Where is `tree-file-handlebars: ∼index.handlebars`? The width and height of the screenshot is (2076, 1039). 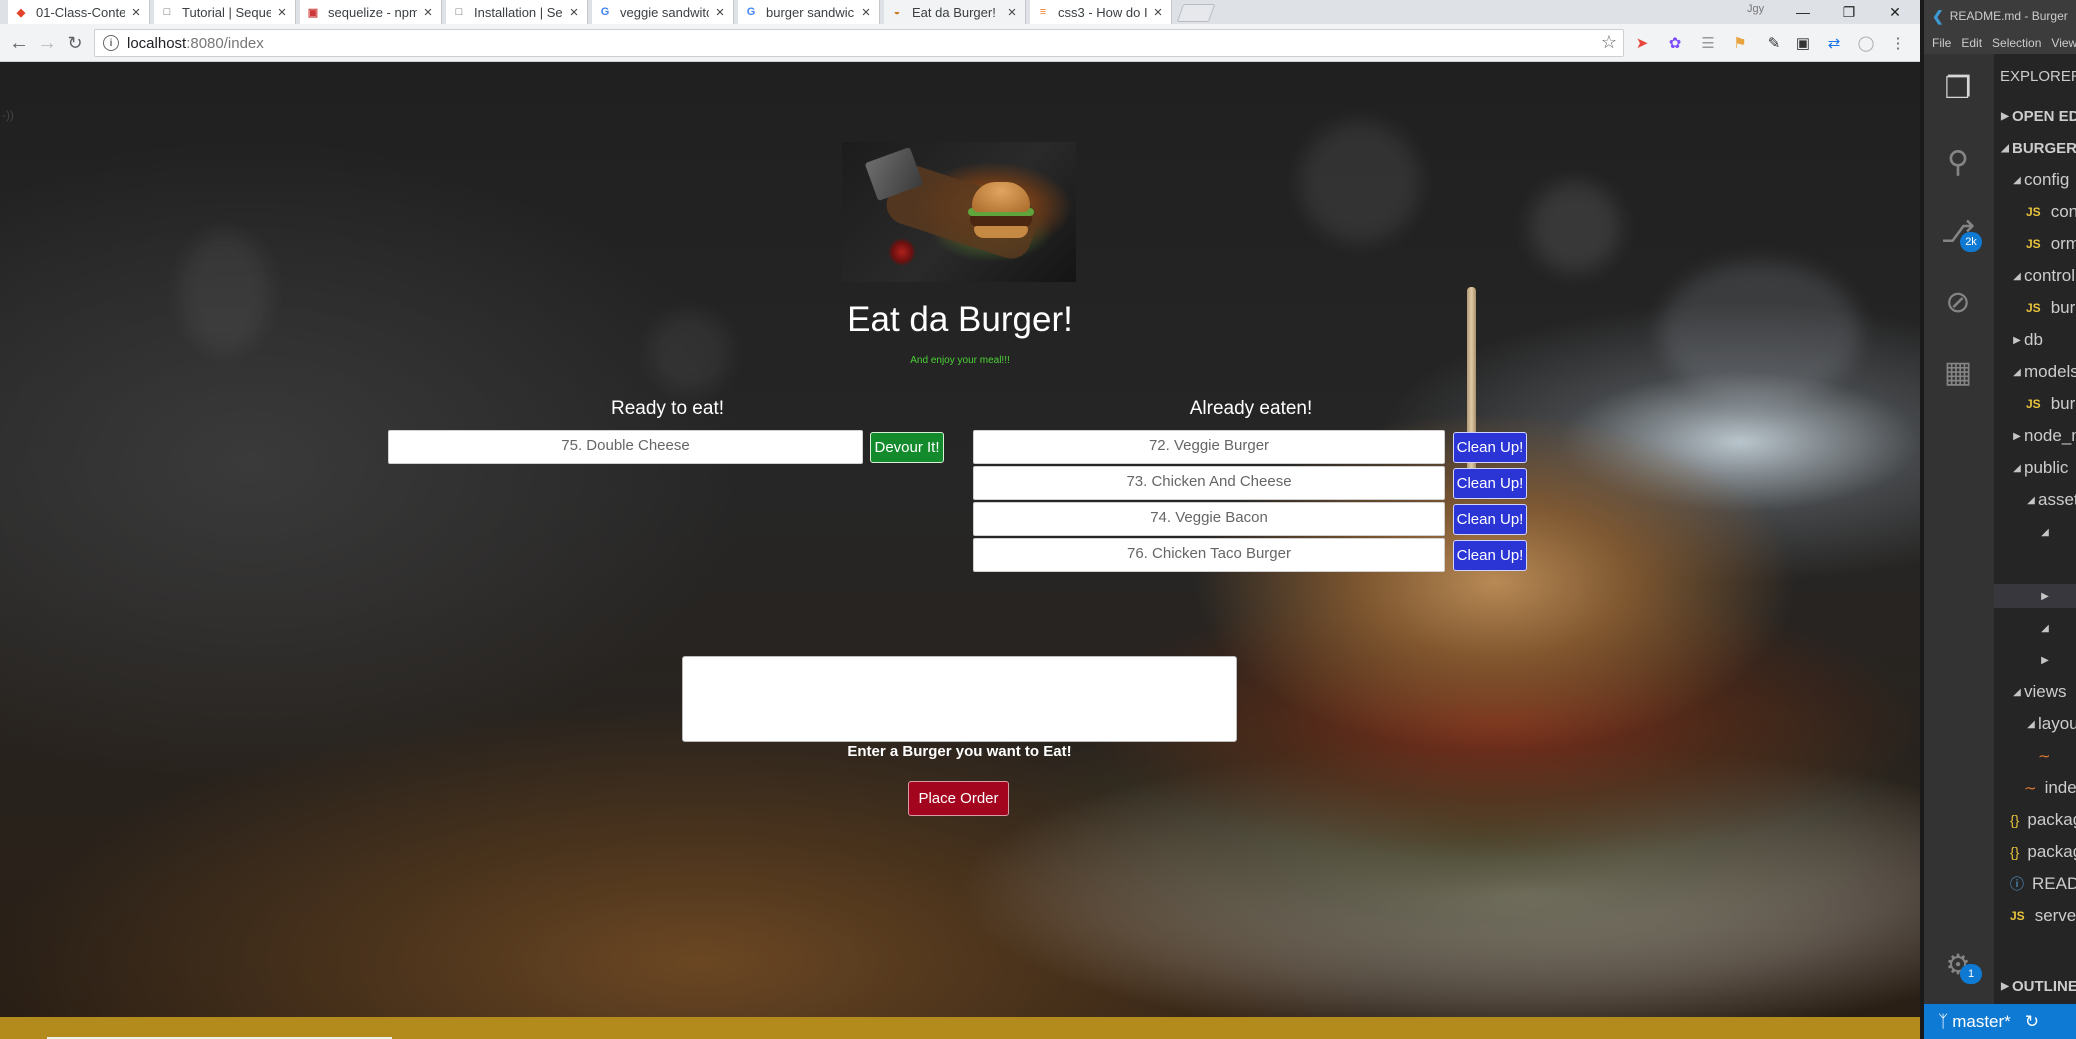
tree-file-handlebars: ∼index.handlebars is located at coordinates (2035, 788).